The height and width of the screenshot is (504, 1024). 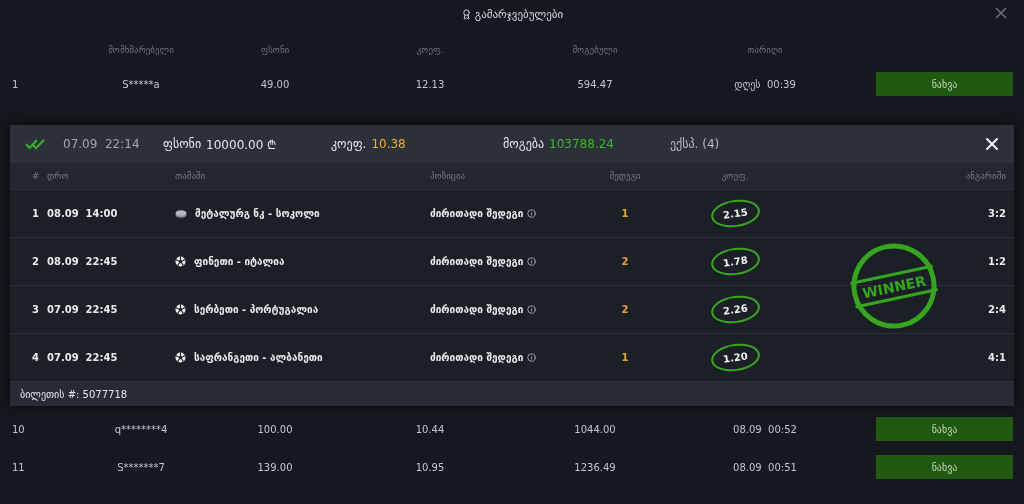 I want to click on event-index: 1, so click(x=36, y=213).